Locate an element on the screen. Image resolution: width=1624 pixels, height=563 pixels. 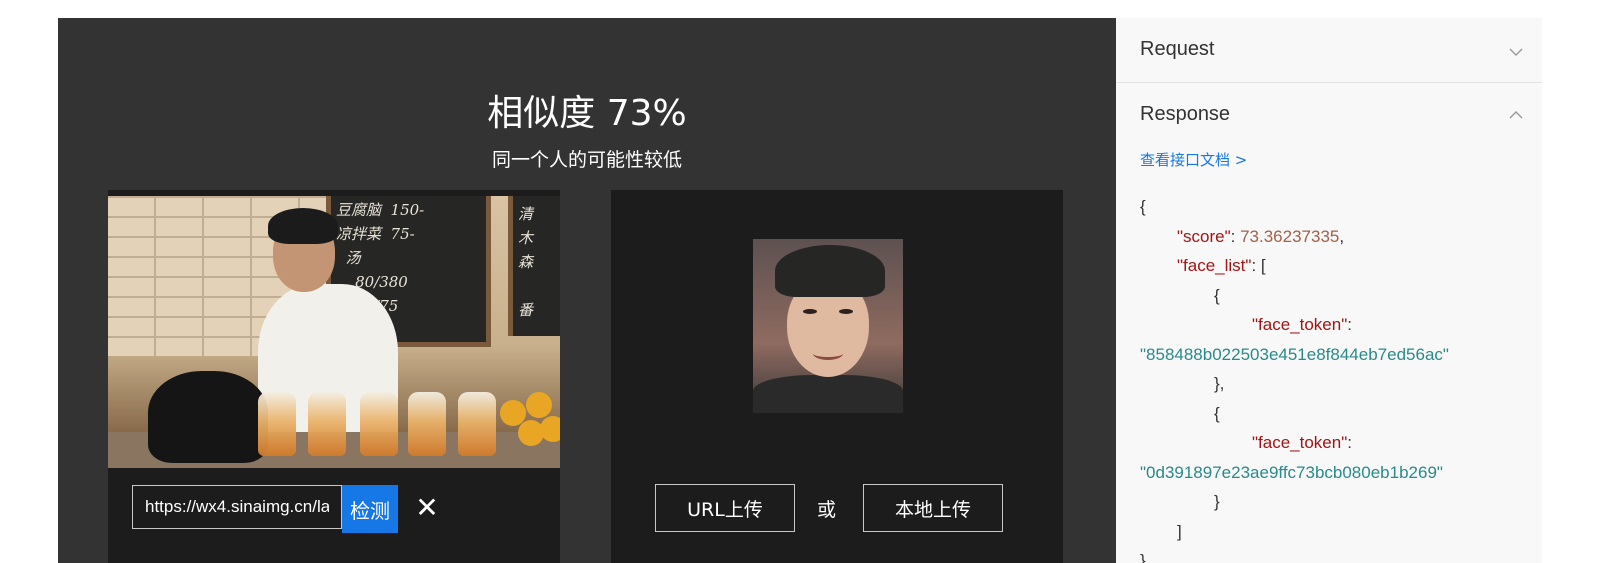
chevron-down-icon is located at coordinates (1516, 52).